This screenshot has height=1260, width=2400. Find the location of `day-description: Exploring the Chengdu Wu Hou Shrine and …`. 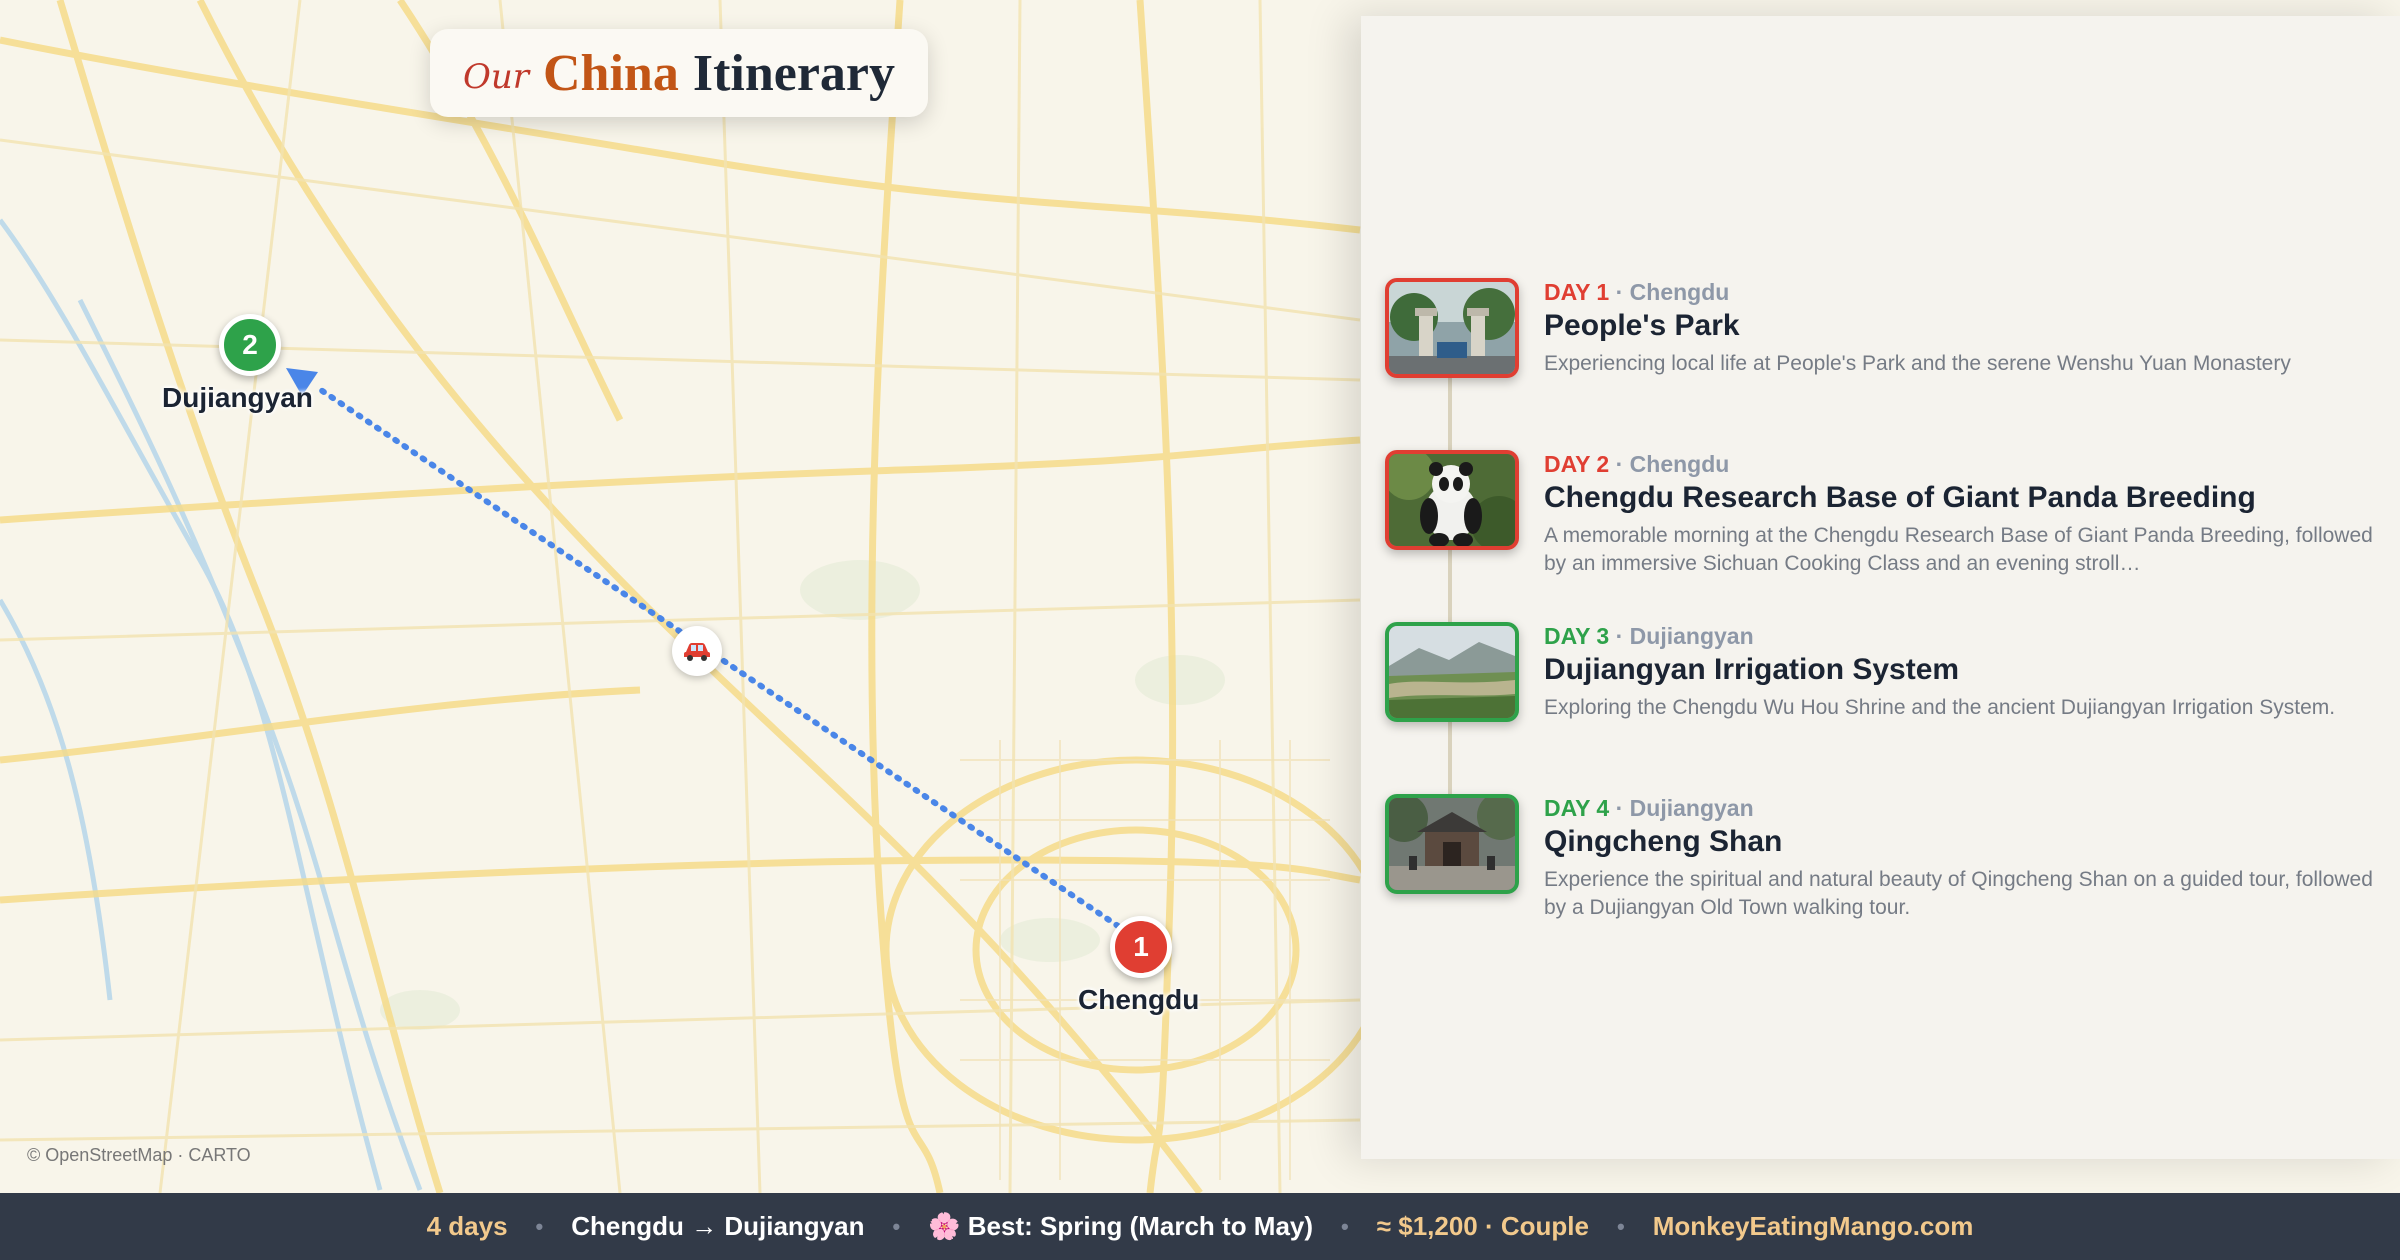

day-description: Exploring the Chengdu Wu Hou Shrine and … is located at coordinates (1940, 707).